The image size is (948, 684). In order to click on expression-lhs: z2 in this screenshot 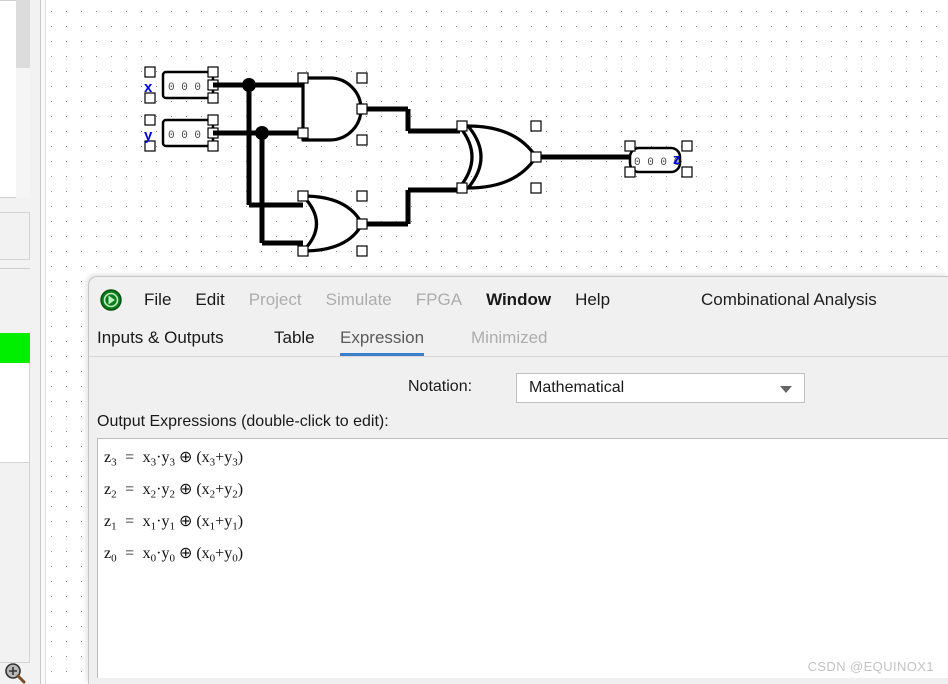, I will do `click(110, 491)`.